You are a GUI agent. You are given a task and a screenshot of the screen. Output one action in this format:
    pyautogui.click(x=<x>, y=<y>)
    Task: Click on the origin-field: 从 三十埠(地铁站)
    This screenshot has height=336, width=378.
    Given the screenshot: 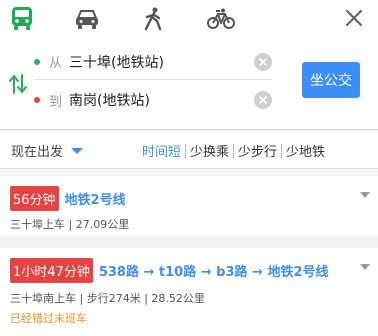 What is the action you would take?
    pyautogui.click(x=153, y=62)
    